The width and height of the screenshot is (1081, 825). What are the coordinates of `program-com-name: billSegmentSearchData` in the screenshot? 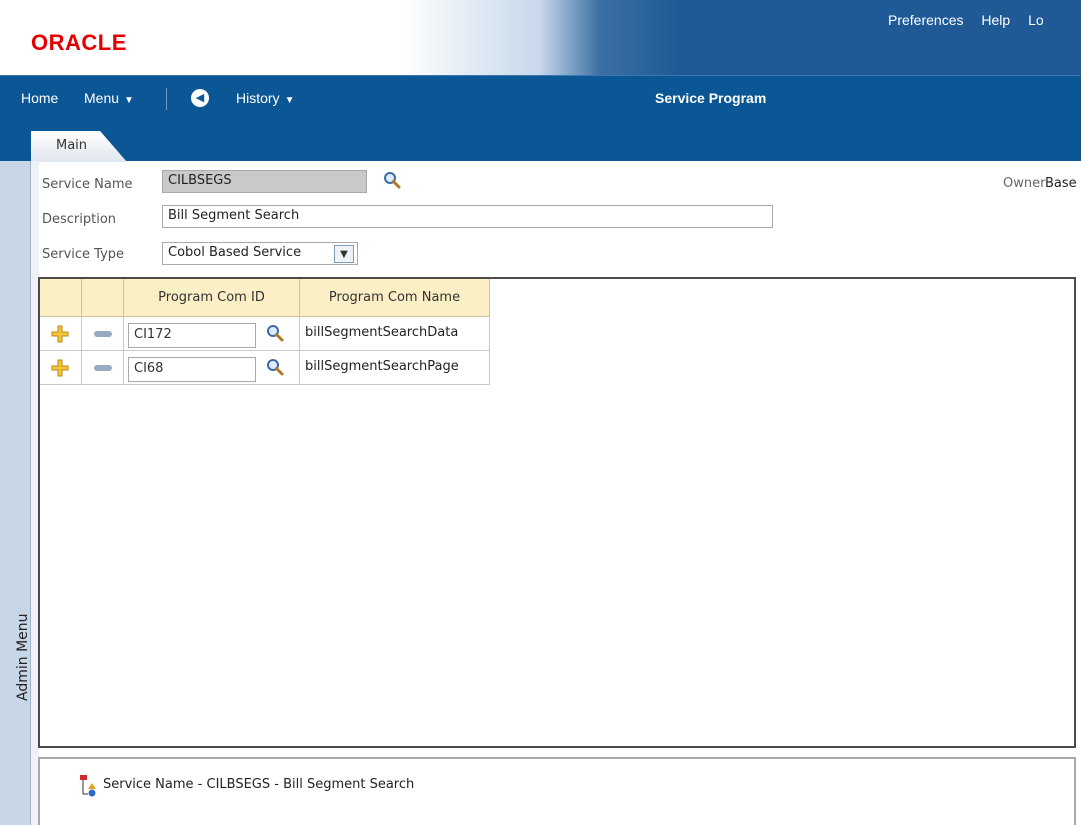 It's located at (382, 332).